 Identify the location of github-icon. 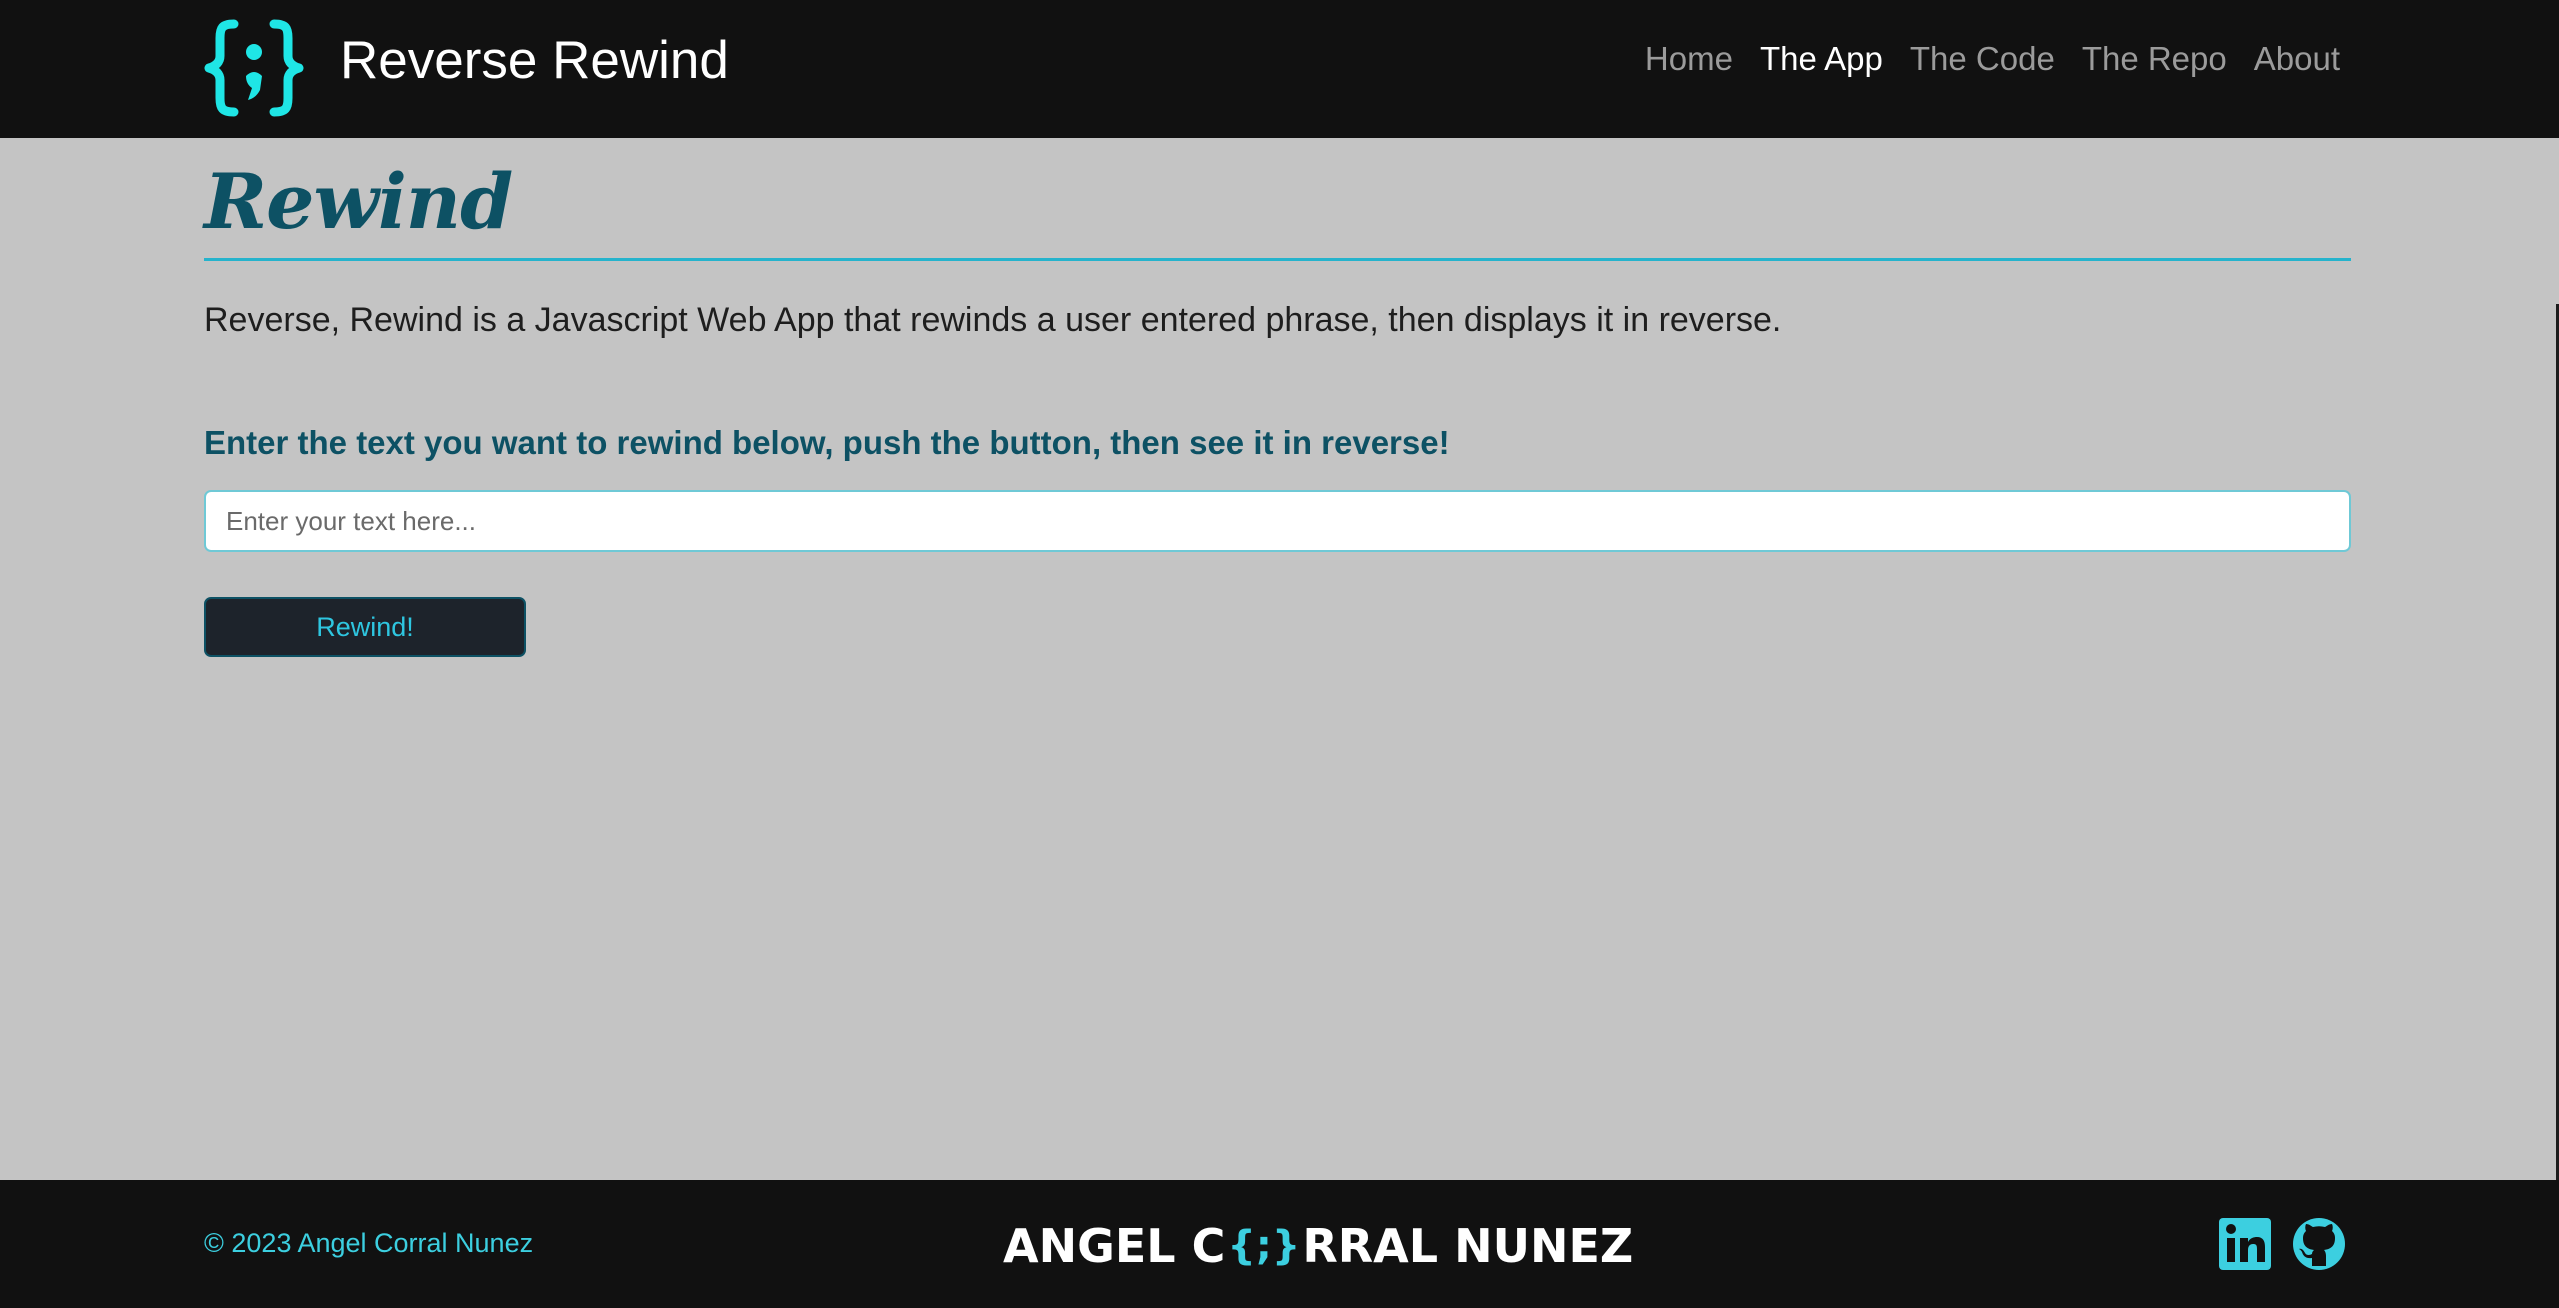
(2319, 1244).